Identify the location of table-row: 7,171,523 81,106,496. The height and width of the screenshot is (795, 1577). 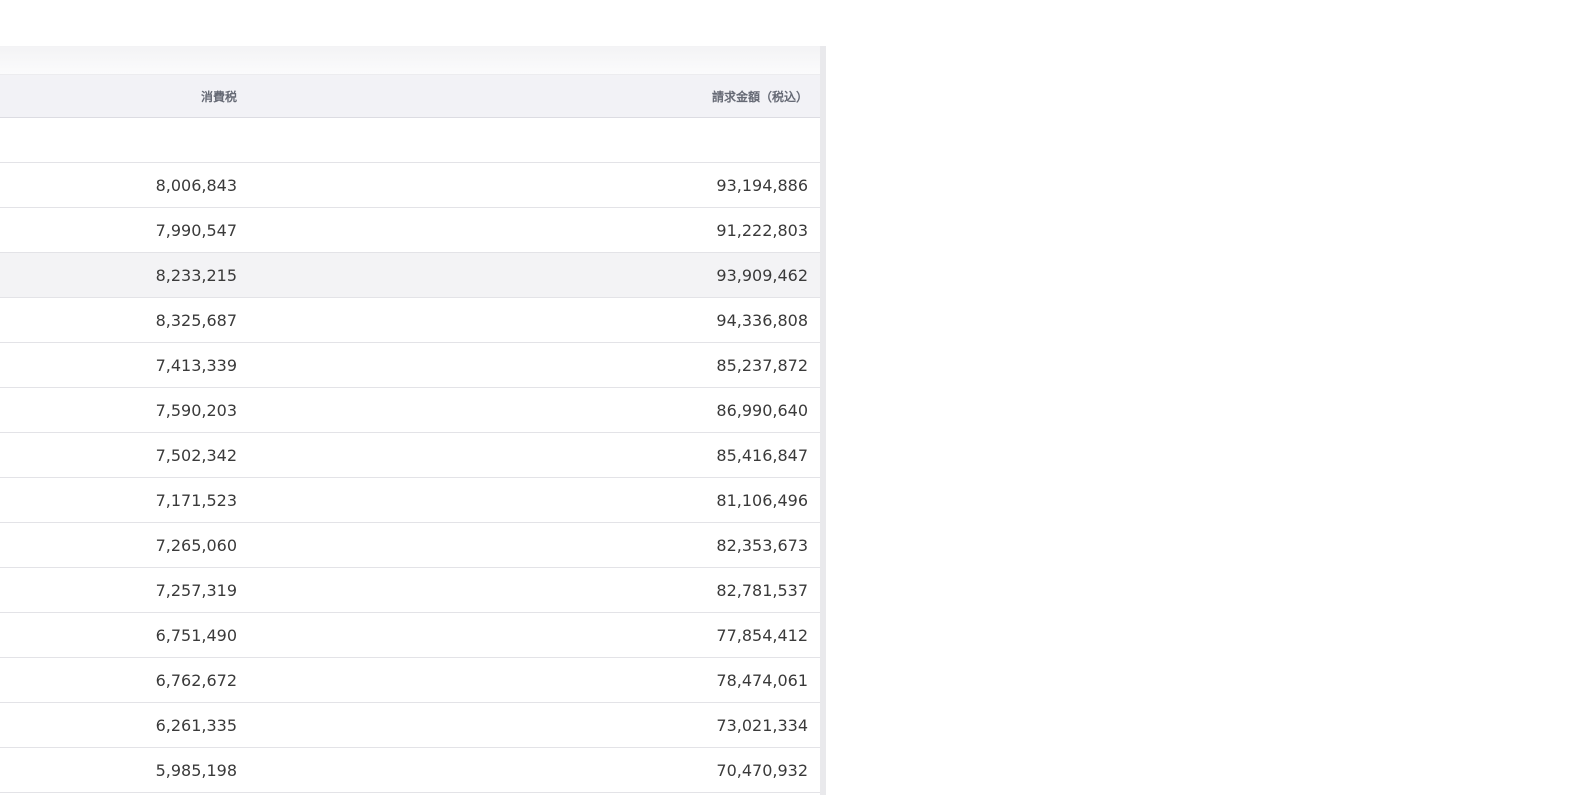
(410, 500).